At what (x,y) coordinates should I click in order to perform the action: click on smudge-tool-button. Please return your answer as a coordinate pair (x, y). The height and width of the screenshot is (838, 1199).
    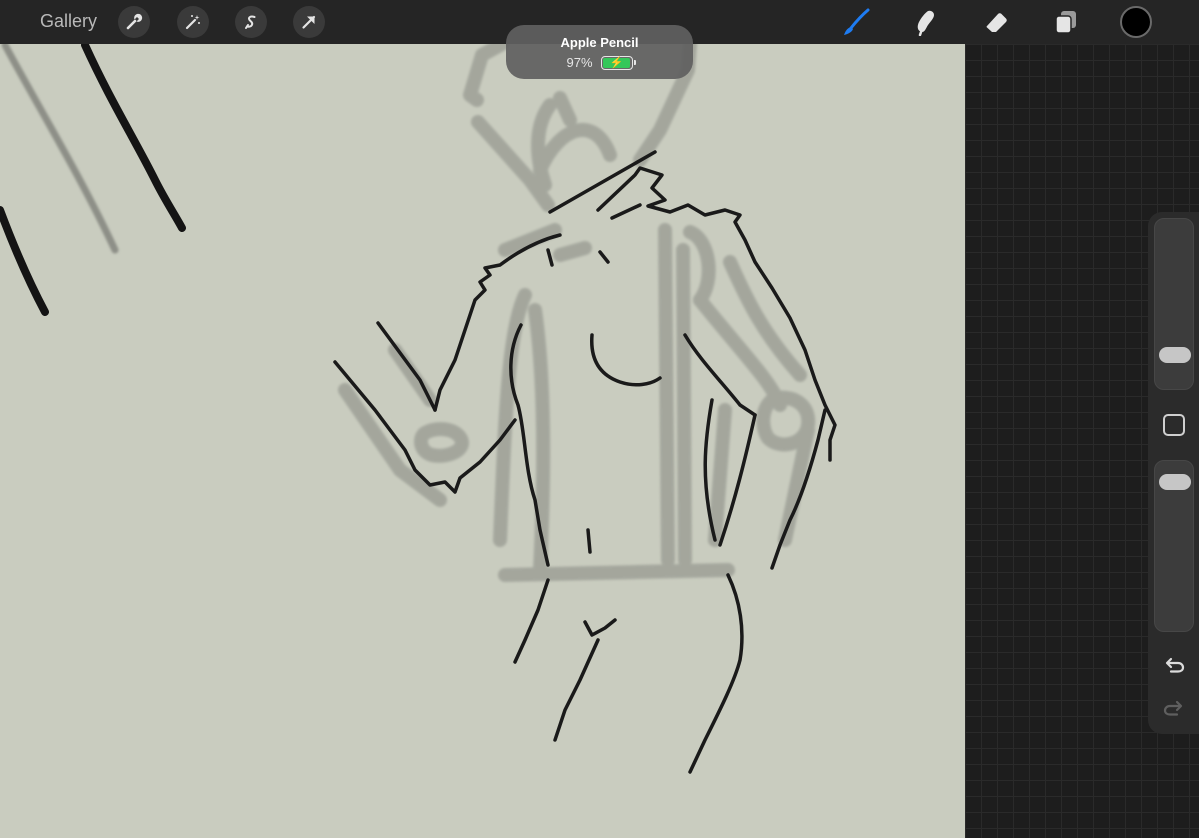
    Looking at the image, I should click on (925, 22).